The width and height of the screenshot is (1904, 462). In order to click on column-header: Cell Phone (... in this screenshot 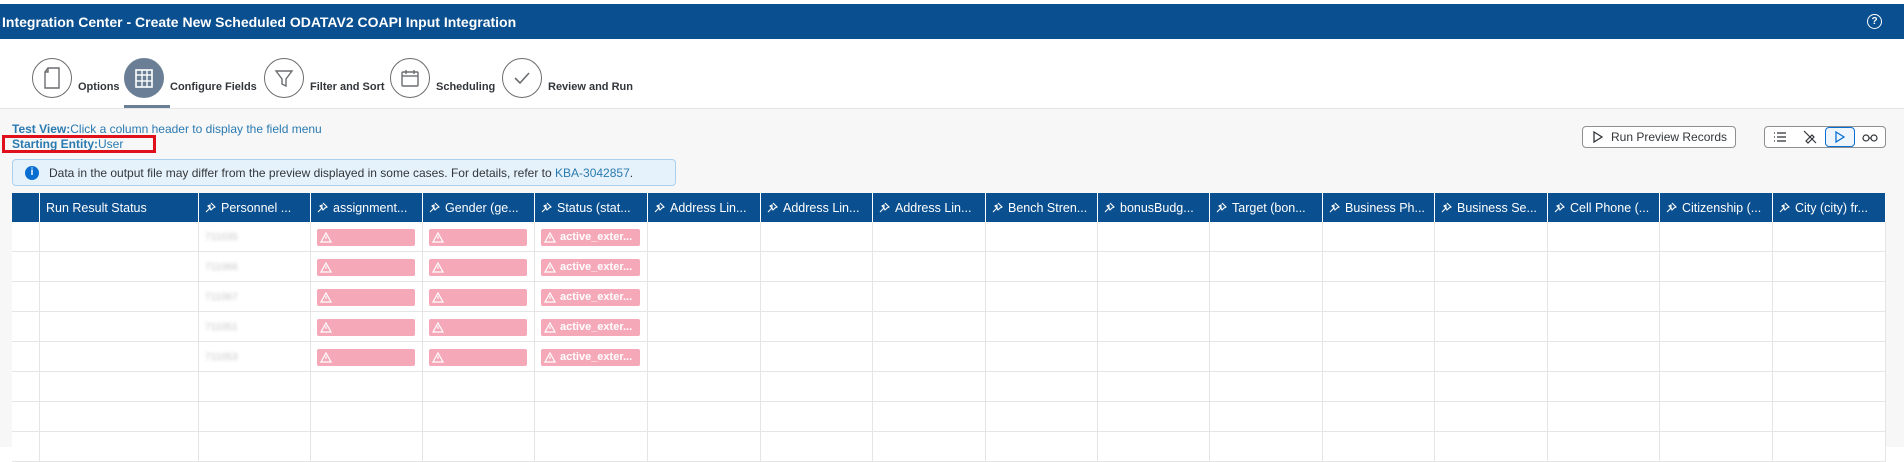, I will do `click(1604, 207)`.